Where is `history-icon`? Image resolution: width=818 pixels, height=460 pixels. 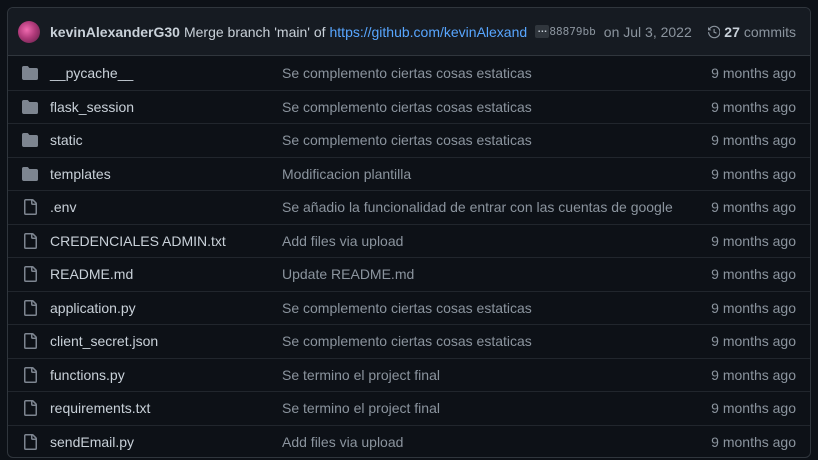
history-icon is located at coordinates (714, 32).